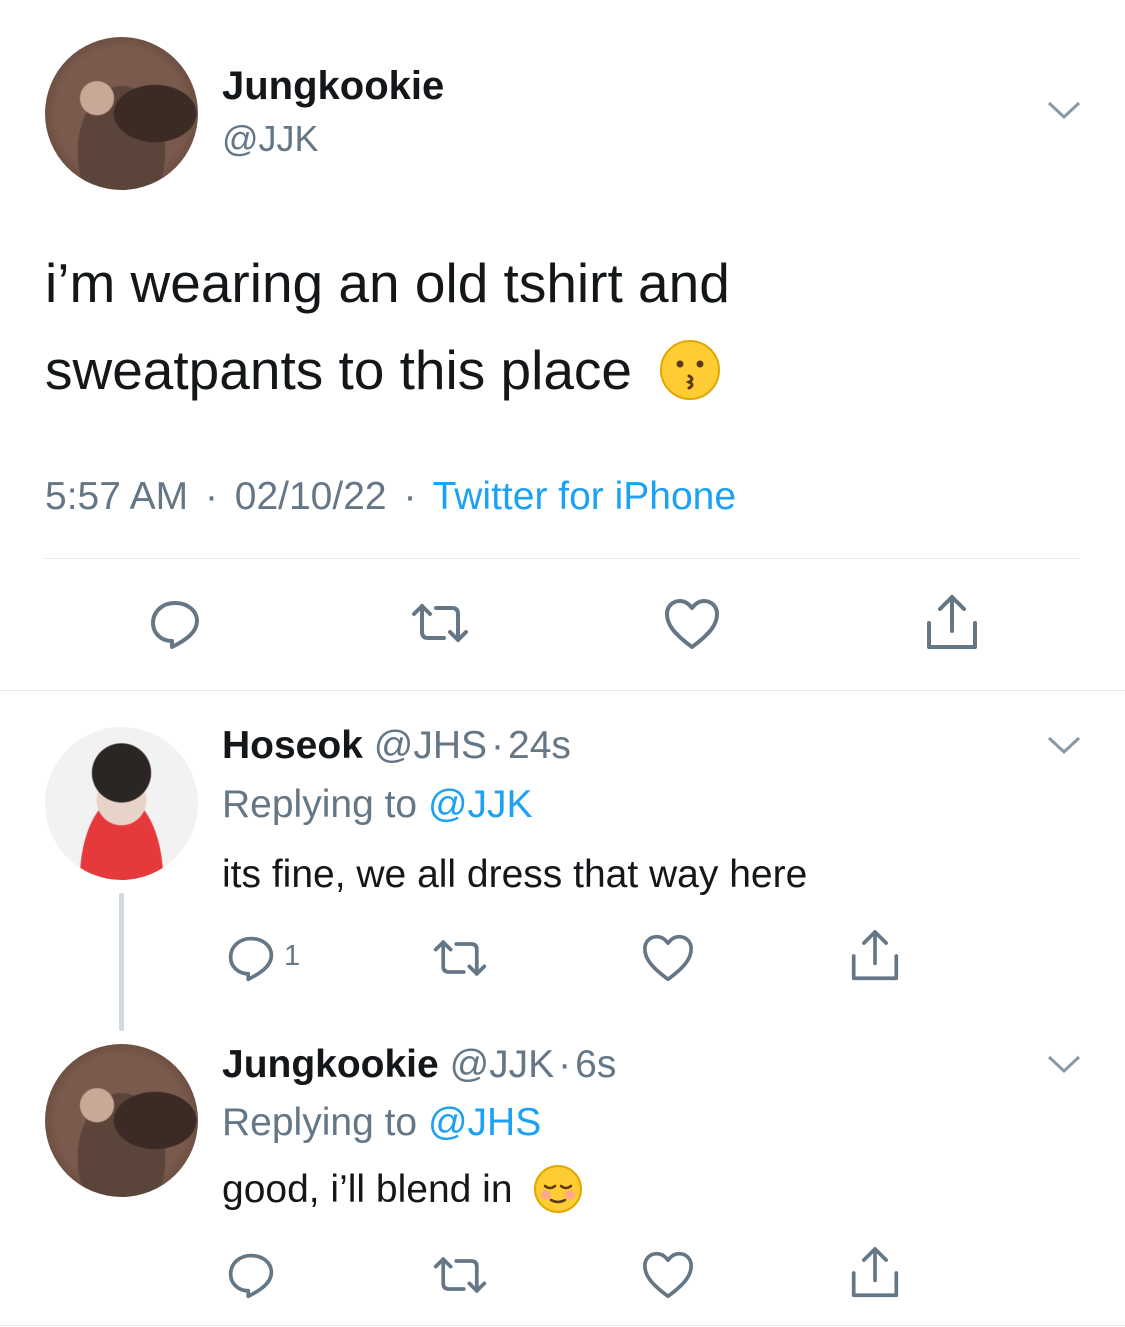 The height and width of the screenshot is (1327, 1125). Describe the element at coordinates (515, 874) in the screenshot. I see `reply-text: its fine, we all dress that way here` at that location.